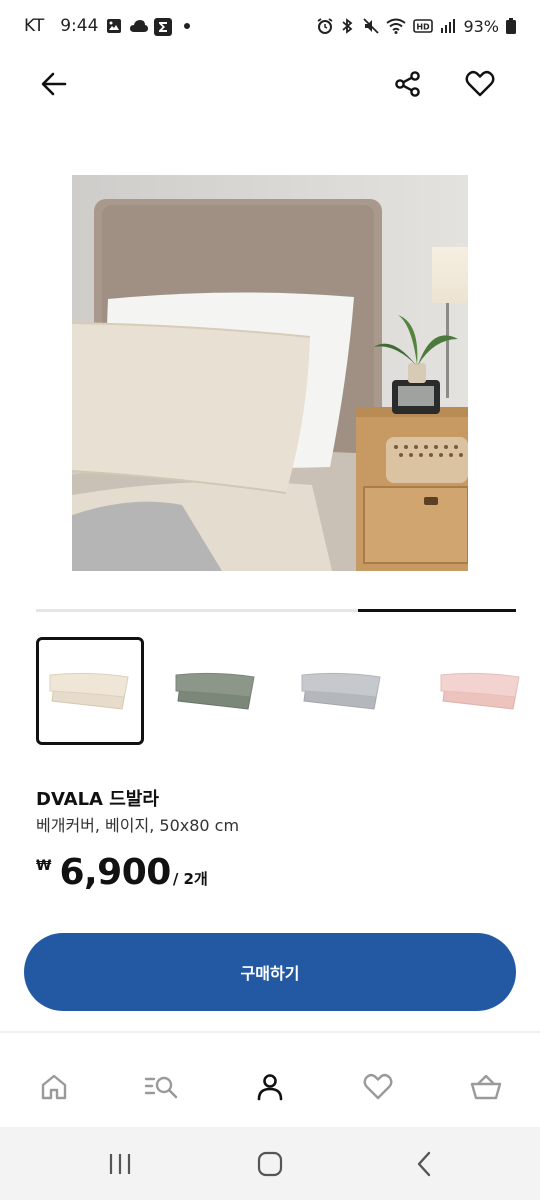  I want to click on basket-icon, so click(486, 1087).